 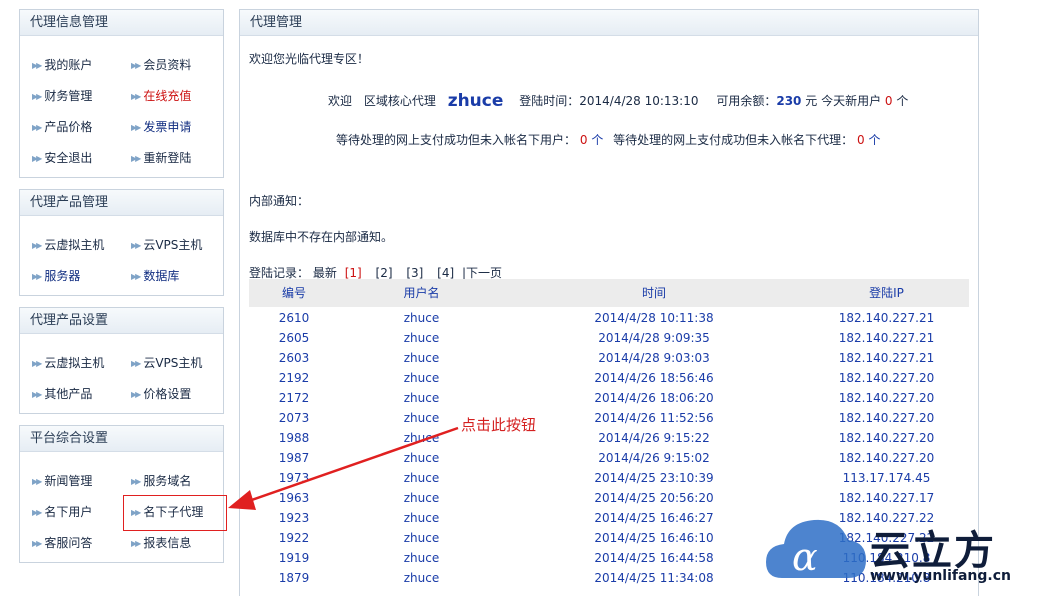 I want to click on login-table-header: 编号 用户名 时间 登陆IP, so click(x=609, y=293).